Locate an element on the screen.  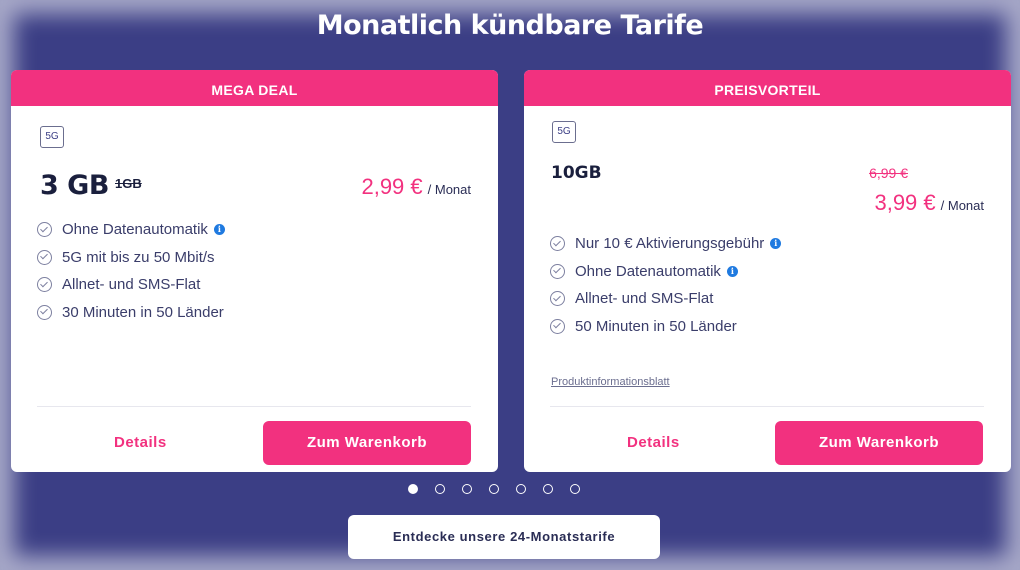
price: 3,99 € is located at coordinates (905, 202).